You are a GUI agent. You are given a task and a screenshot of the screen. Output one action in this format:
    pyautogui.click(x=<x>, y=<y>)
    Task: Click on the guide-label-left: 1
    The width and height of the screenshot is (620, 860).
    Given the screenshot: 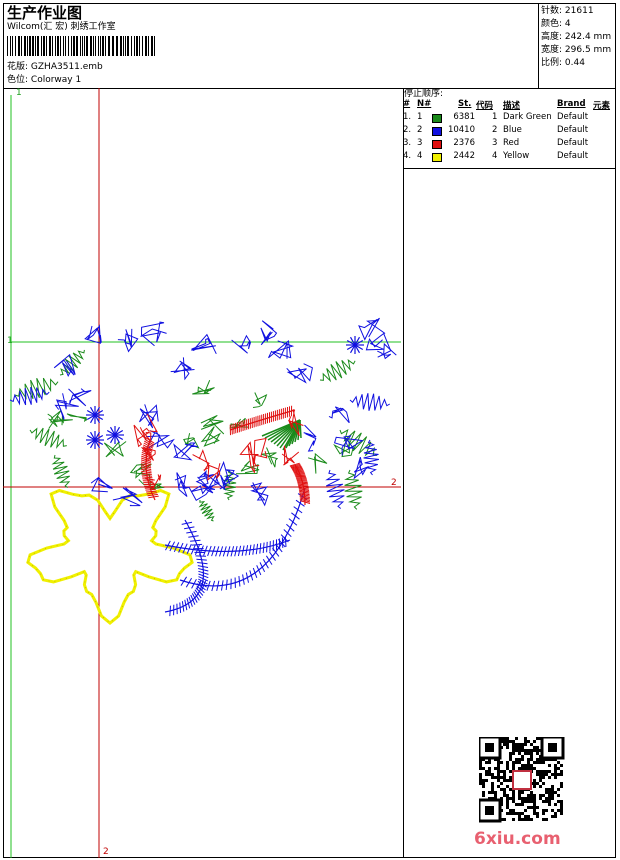 What is the action you would take?
    pyautogui.click(x=10, y=341)
    